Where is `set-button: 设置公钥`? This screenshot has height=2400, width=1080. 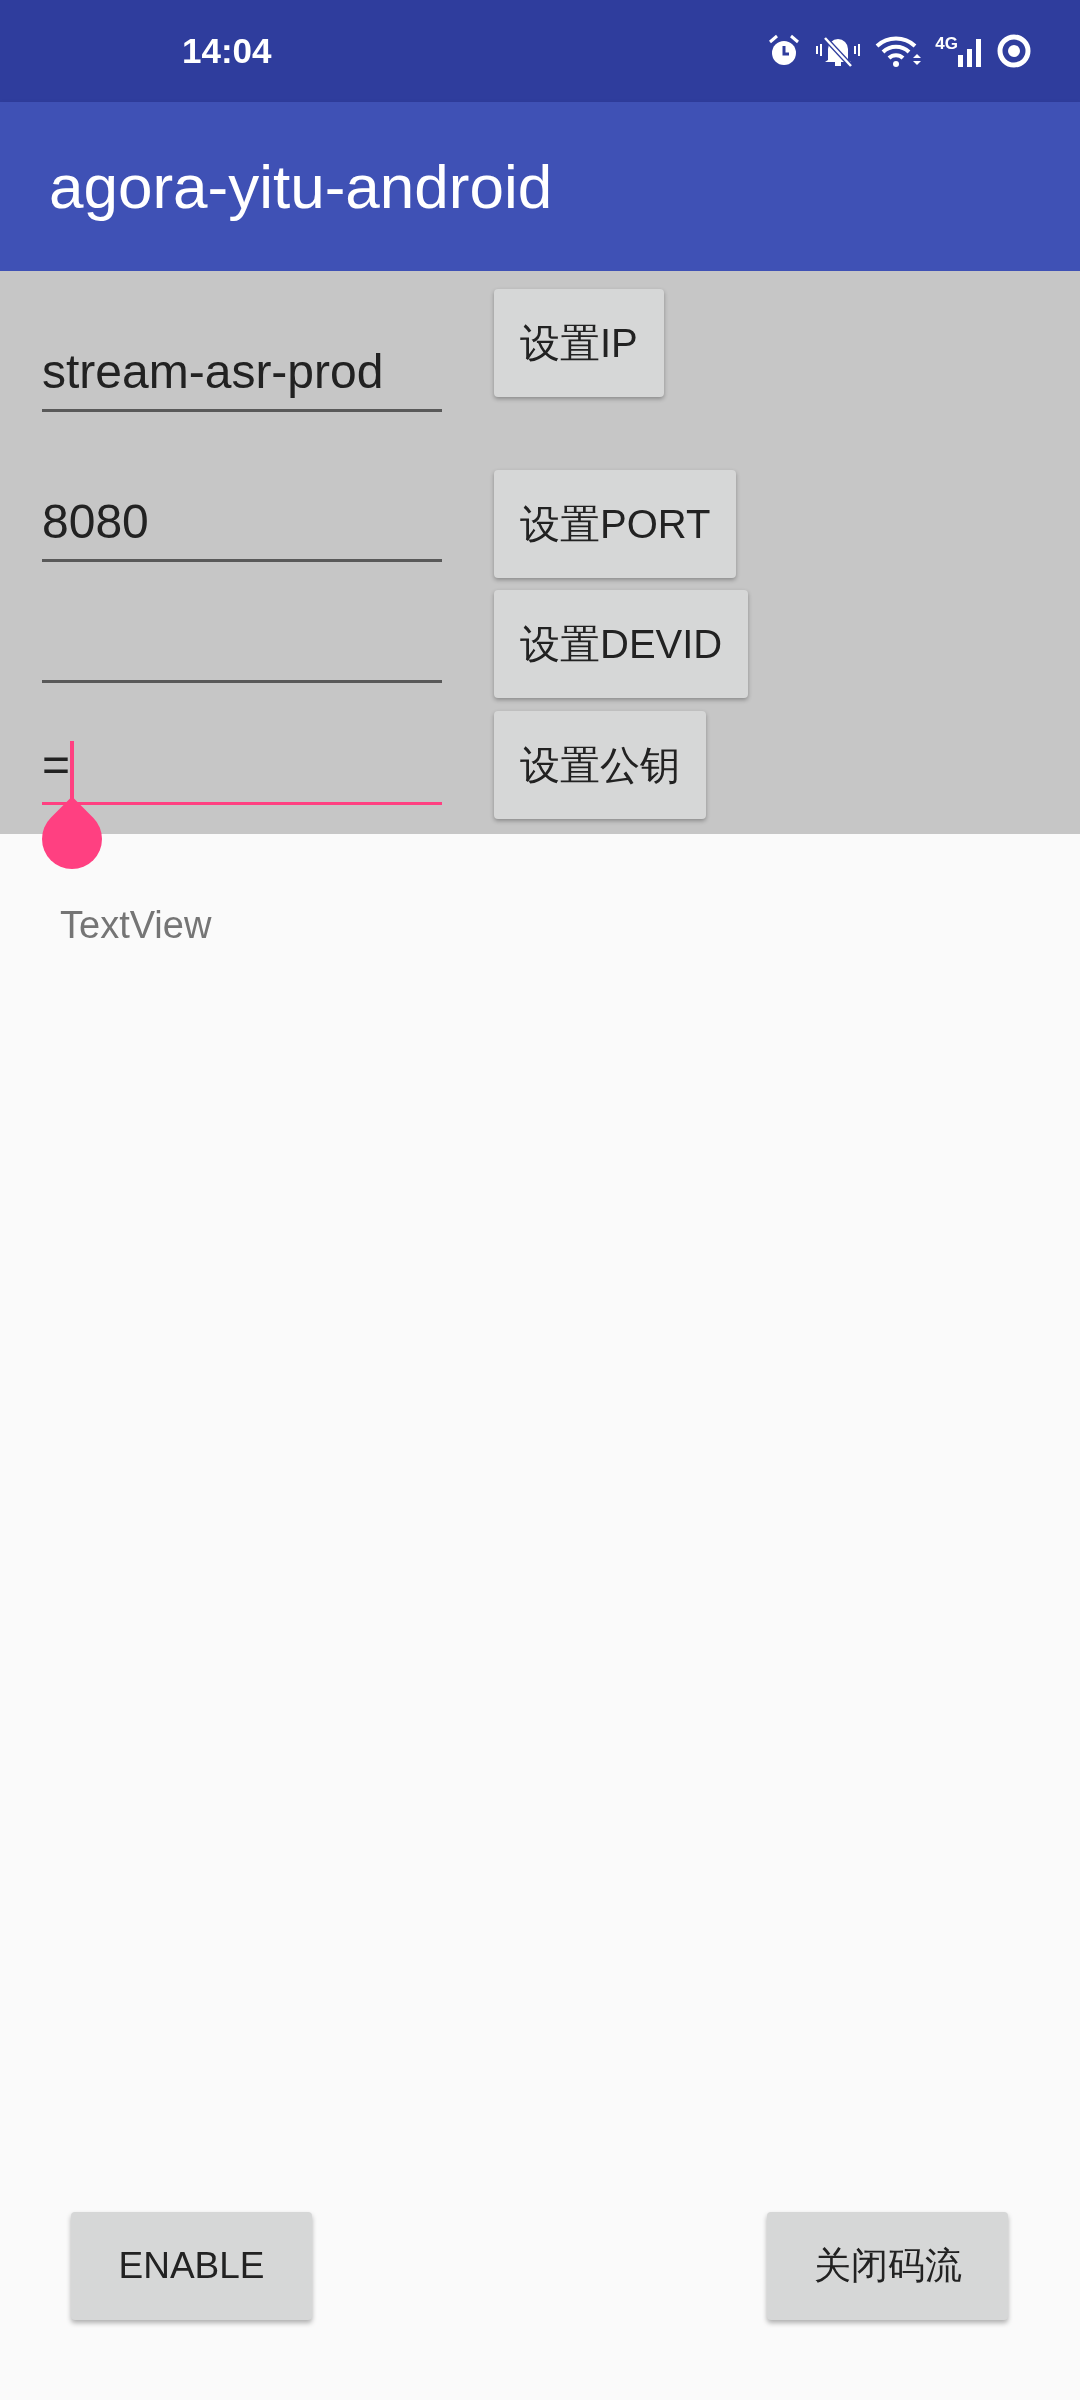 set-button: 设置公钥 is located at coordinates (600, 765).